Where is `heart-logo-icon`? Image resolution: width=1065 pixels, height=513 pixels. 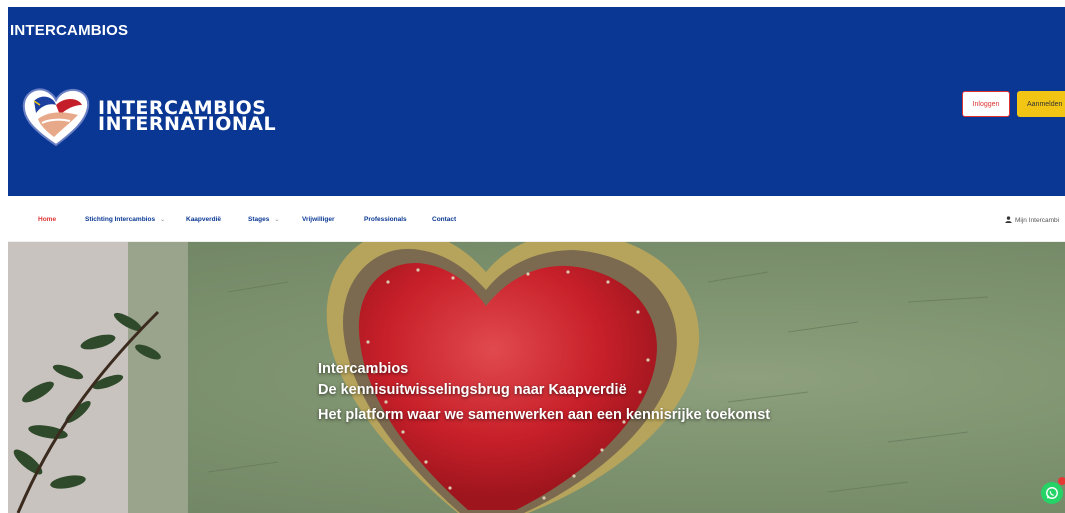 heart-logo-icon is located at coordinates (56, 117).